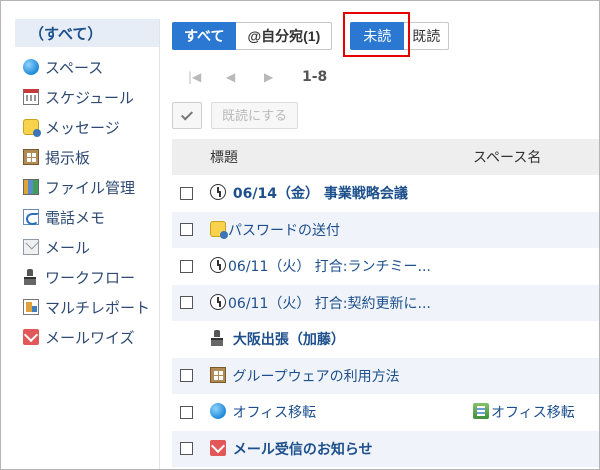 This screenshot has height=470, width=600. Describe the element at coordinates (427, 36) in the screenshot. I see `filter-read-button: 既読` at that location.